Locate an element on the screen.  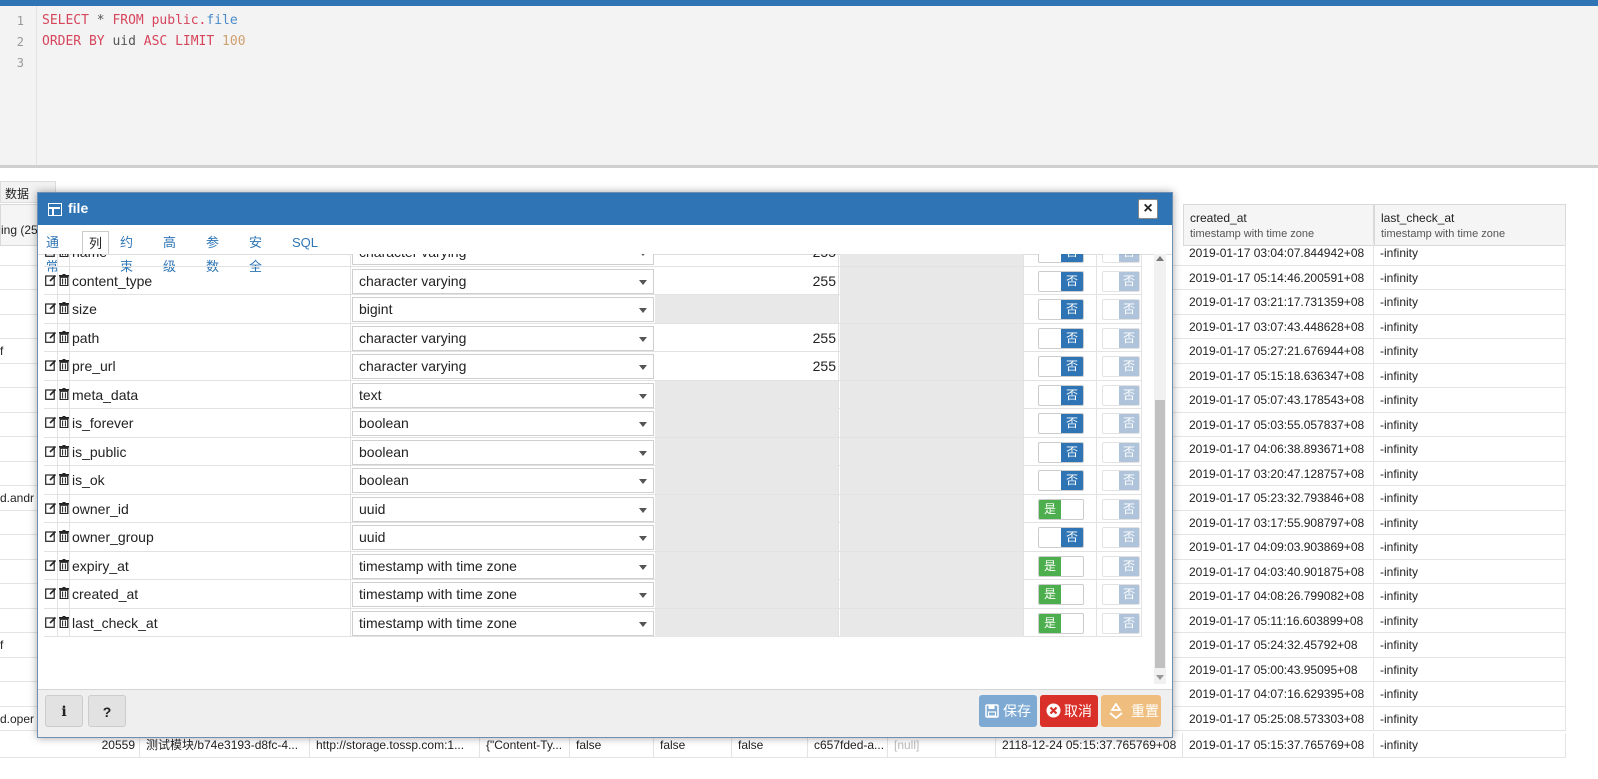
scroll-up-arrow-icon is located at coordinates (1160, 258).